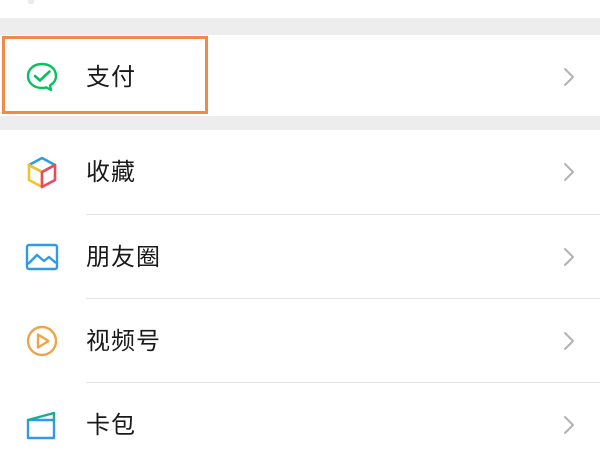  Describe the element at coordinates (111, 172) in the screenshot. I see `menu-item-label: 收藏` at that location.